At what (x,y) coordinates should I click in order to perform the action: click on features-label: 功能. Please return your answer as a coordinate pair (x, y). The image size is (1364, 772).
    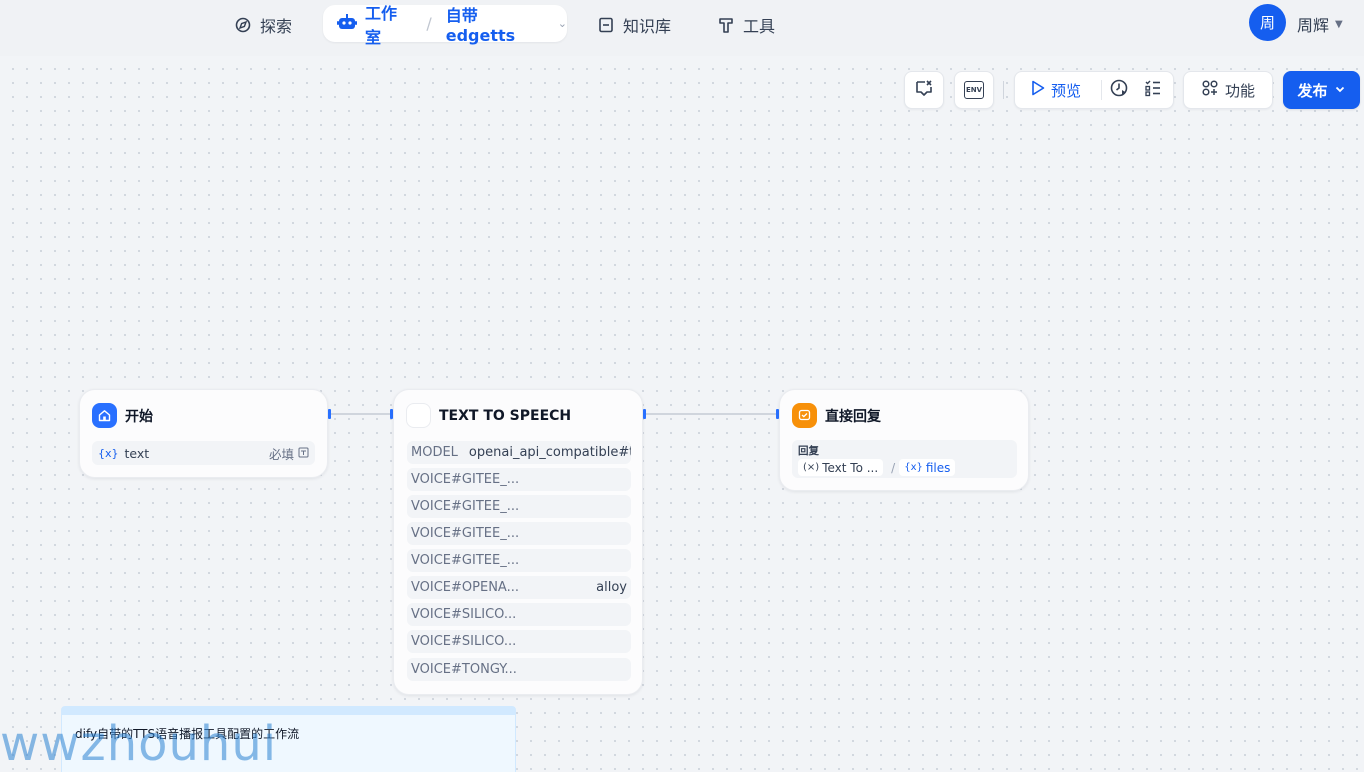
    Looking at the image, I should click on (1239, 90).